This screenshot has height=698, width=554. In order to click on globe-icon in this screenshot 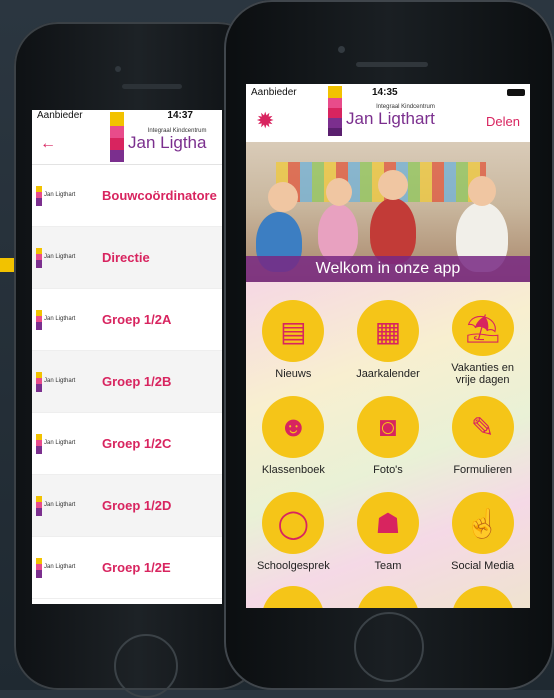, I will do `click(293, 597)`.